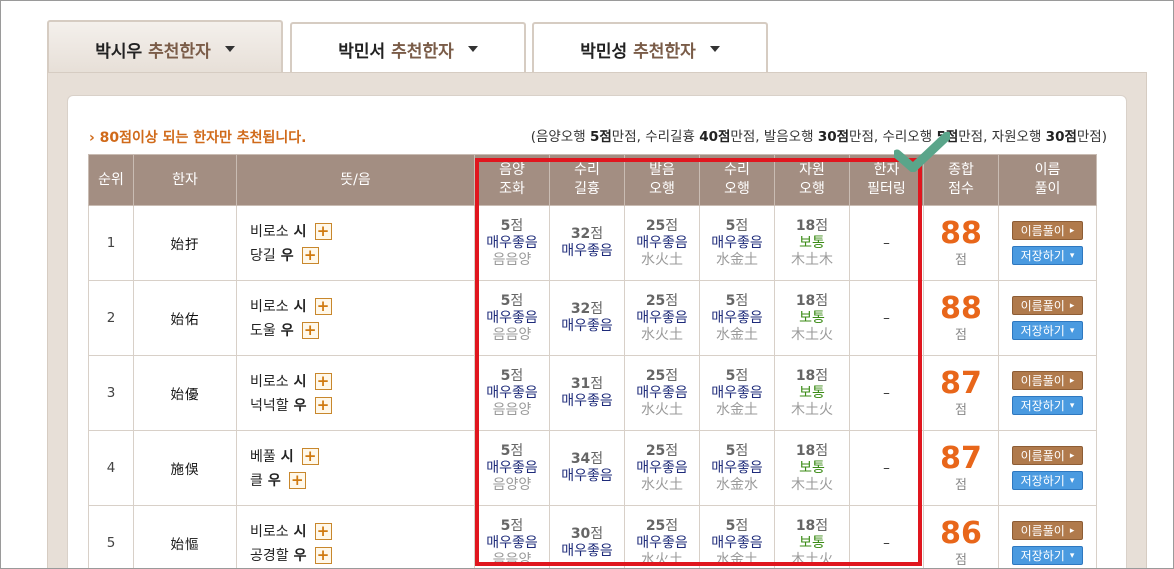 Image resolution: width=1174 pixels, height=569 pixels. I want to click on yinyang-cell: 5점 매우좋음 음양양, so click(512, 468).